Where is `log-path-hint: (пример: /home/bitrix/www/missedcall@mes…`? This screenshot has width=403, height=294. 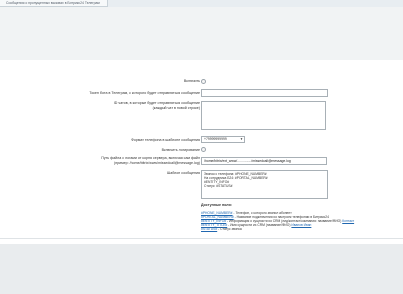 log-path-hint: (пример: /home/bitrix/www/missedcall@mes… is located at coordinates (157, 163).